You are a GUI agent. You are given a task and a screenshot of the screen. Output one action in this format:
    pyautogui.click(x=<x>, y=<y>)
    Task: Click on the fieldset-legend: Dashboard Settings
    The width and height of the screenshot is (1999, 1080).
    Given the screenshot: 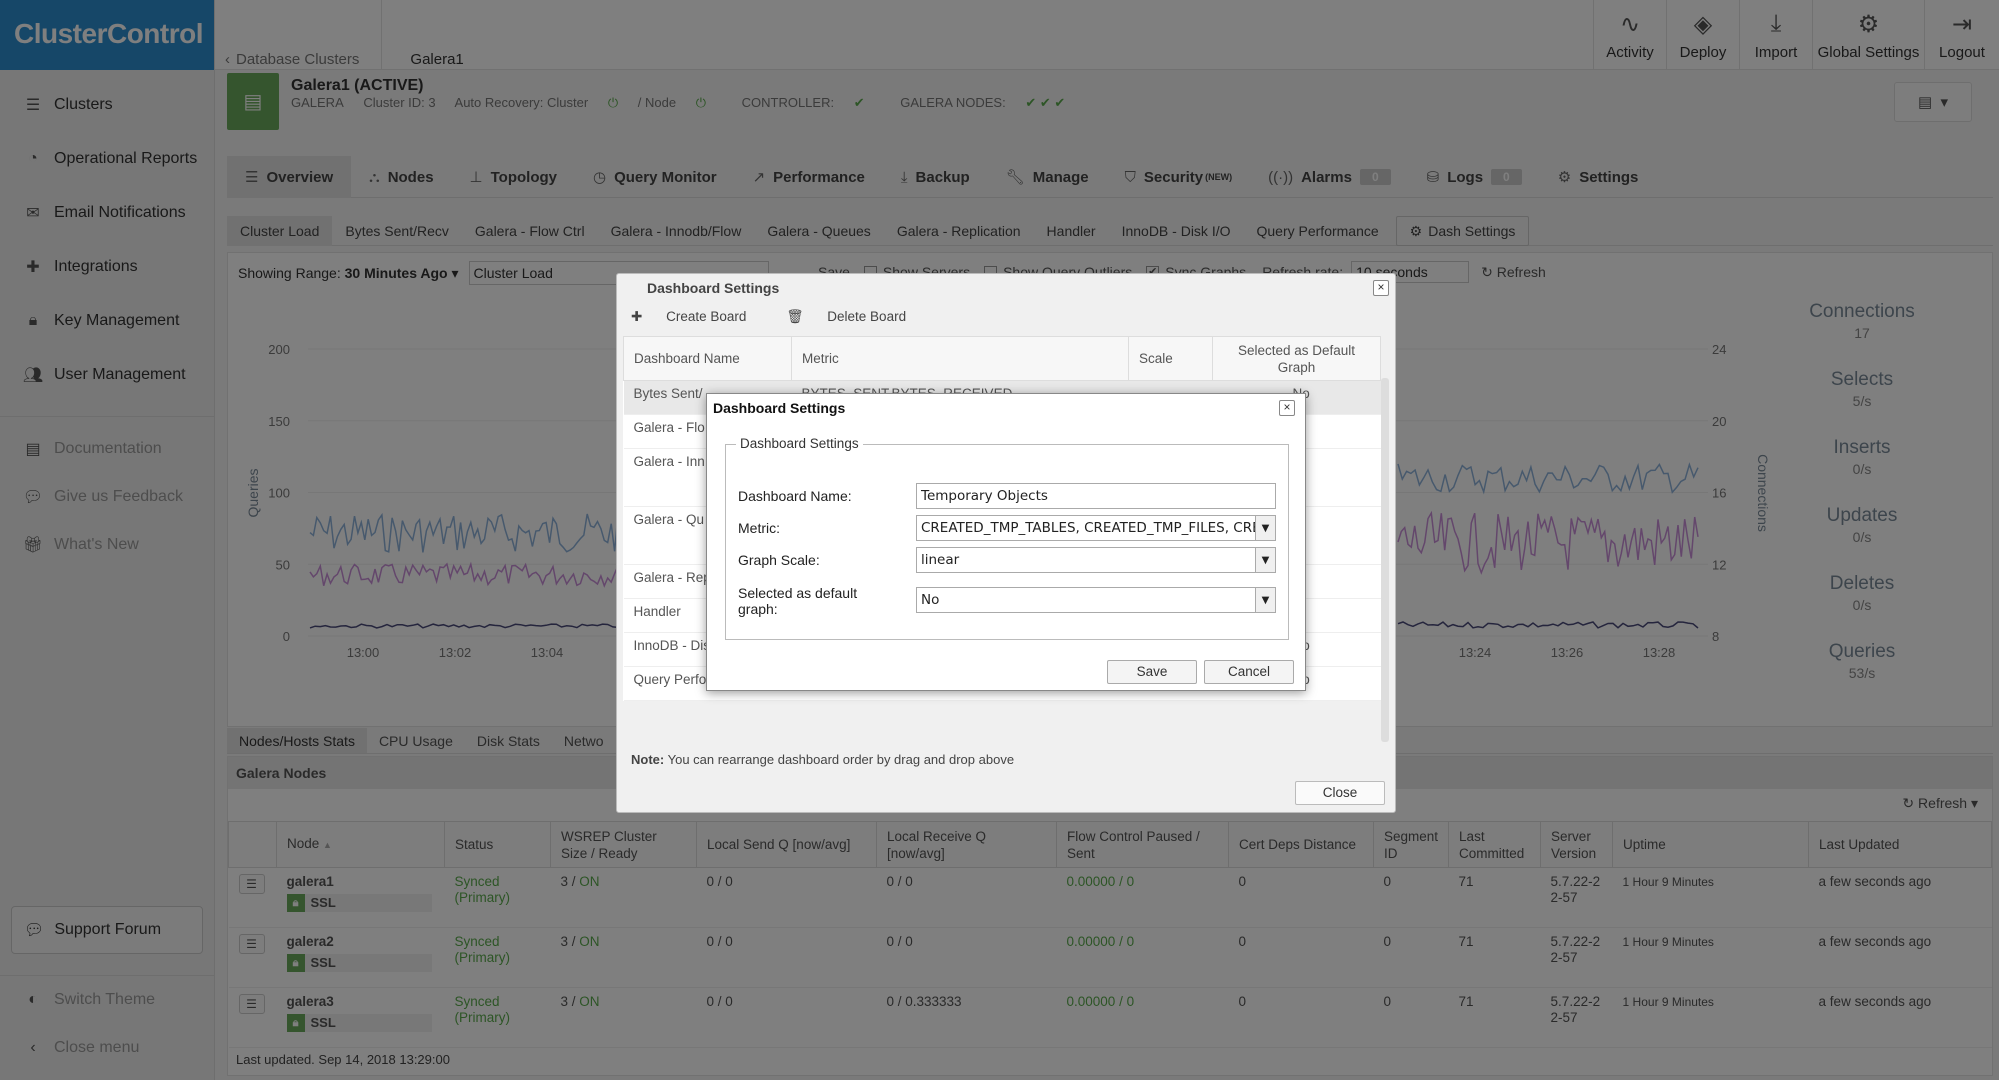 What is the action you would take?
    pyautogui.click(x=799, y=443)
    